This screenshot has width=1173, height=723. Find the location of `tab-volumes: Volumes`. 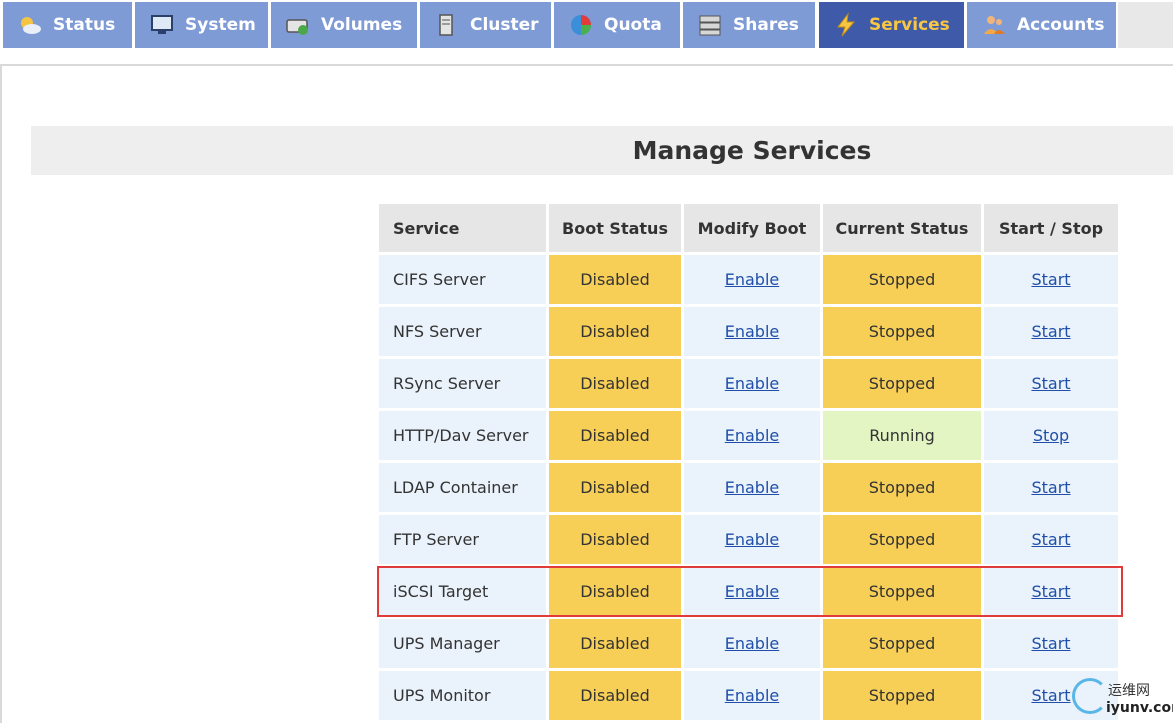

tab-volumes: Volumes is located at coordinates (344, 25).